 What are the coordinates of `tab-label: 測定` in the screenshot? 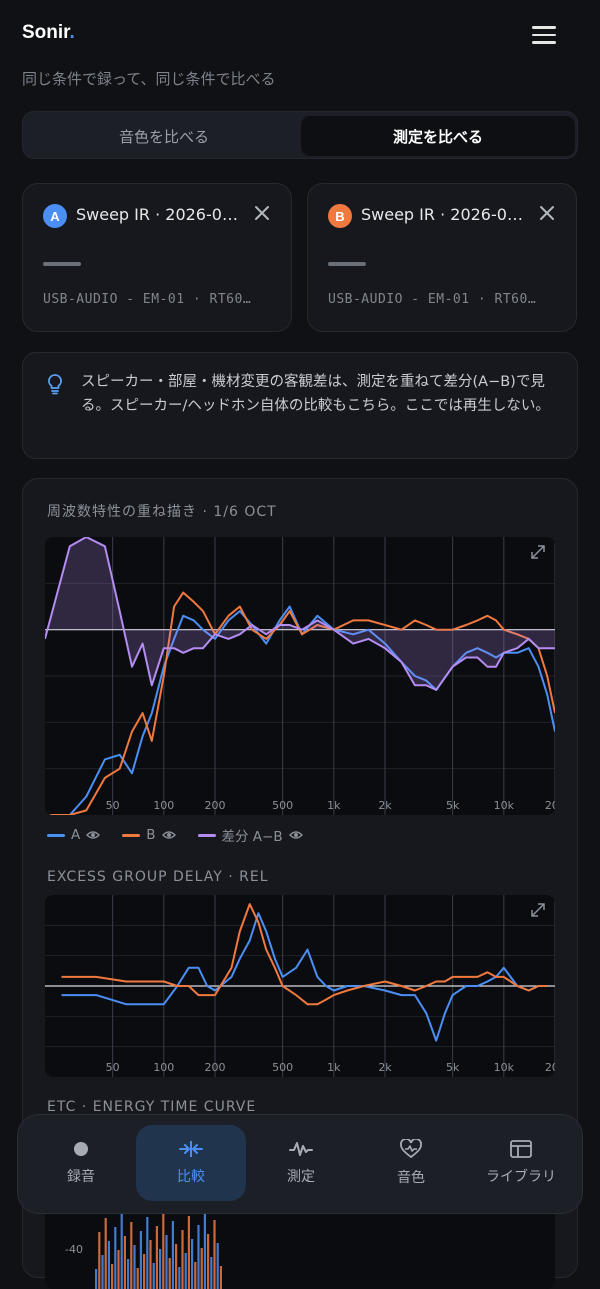 It's located at (301, 1177).